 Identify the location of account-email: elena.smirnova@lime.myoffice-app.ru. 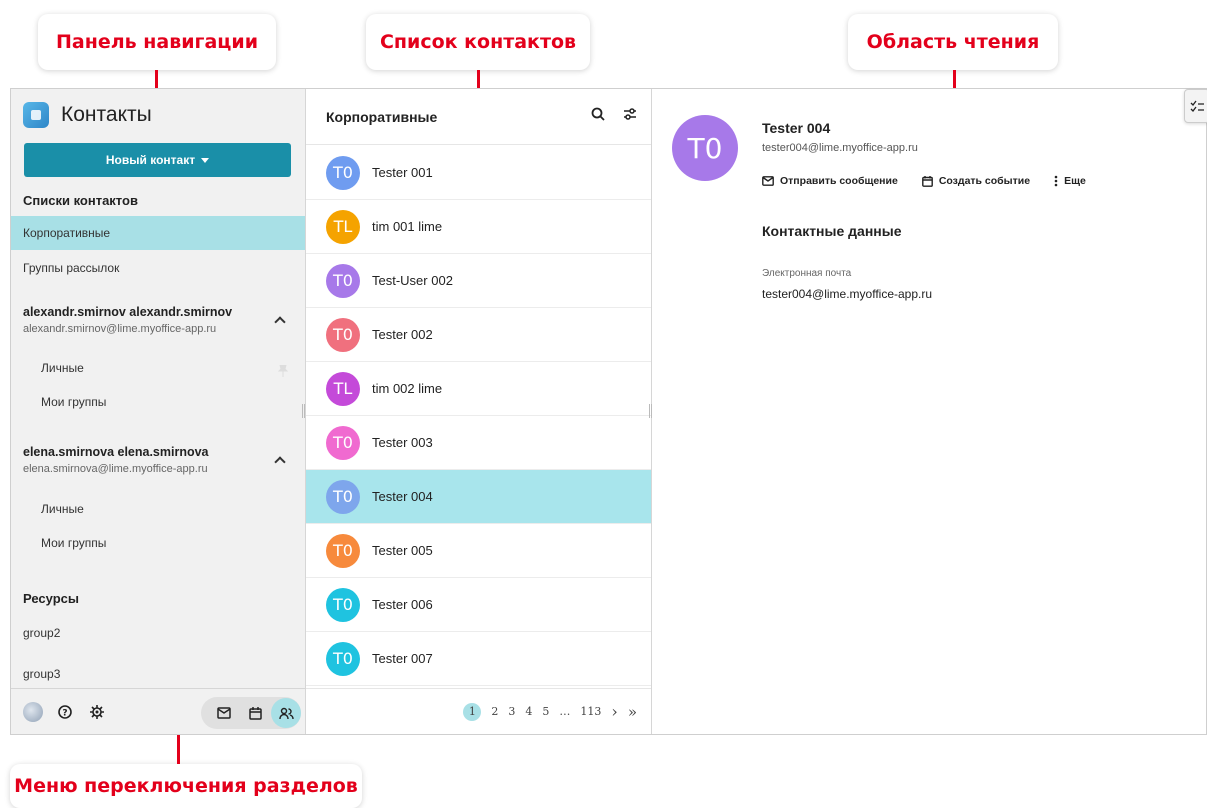
(115, 469).